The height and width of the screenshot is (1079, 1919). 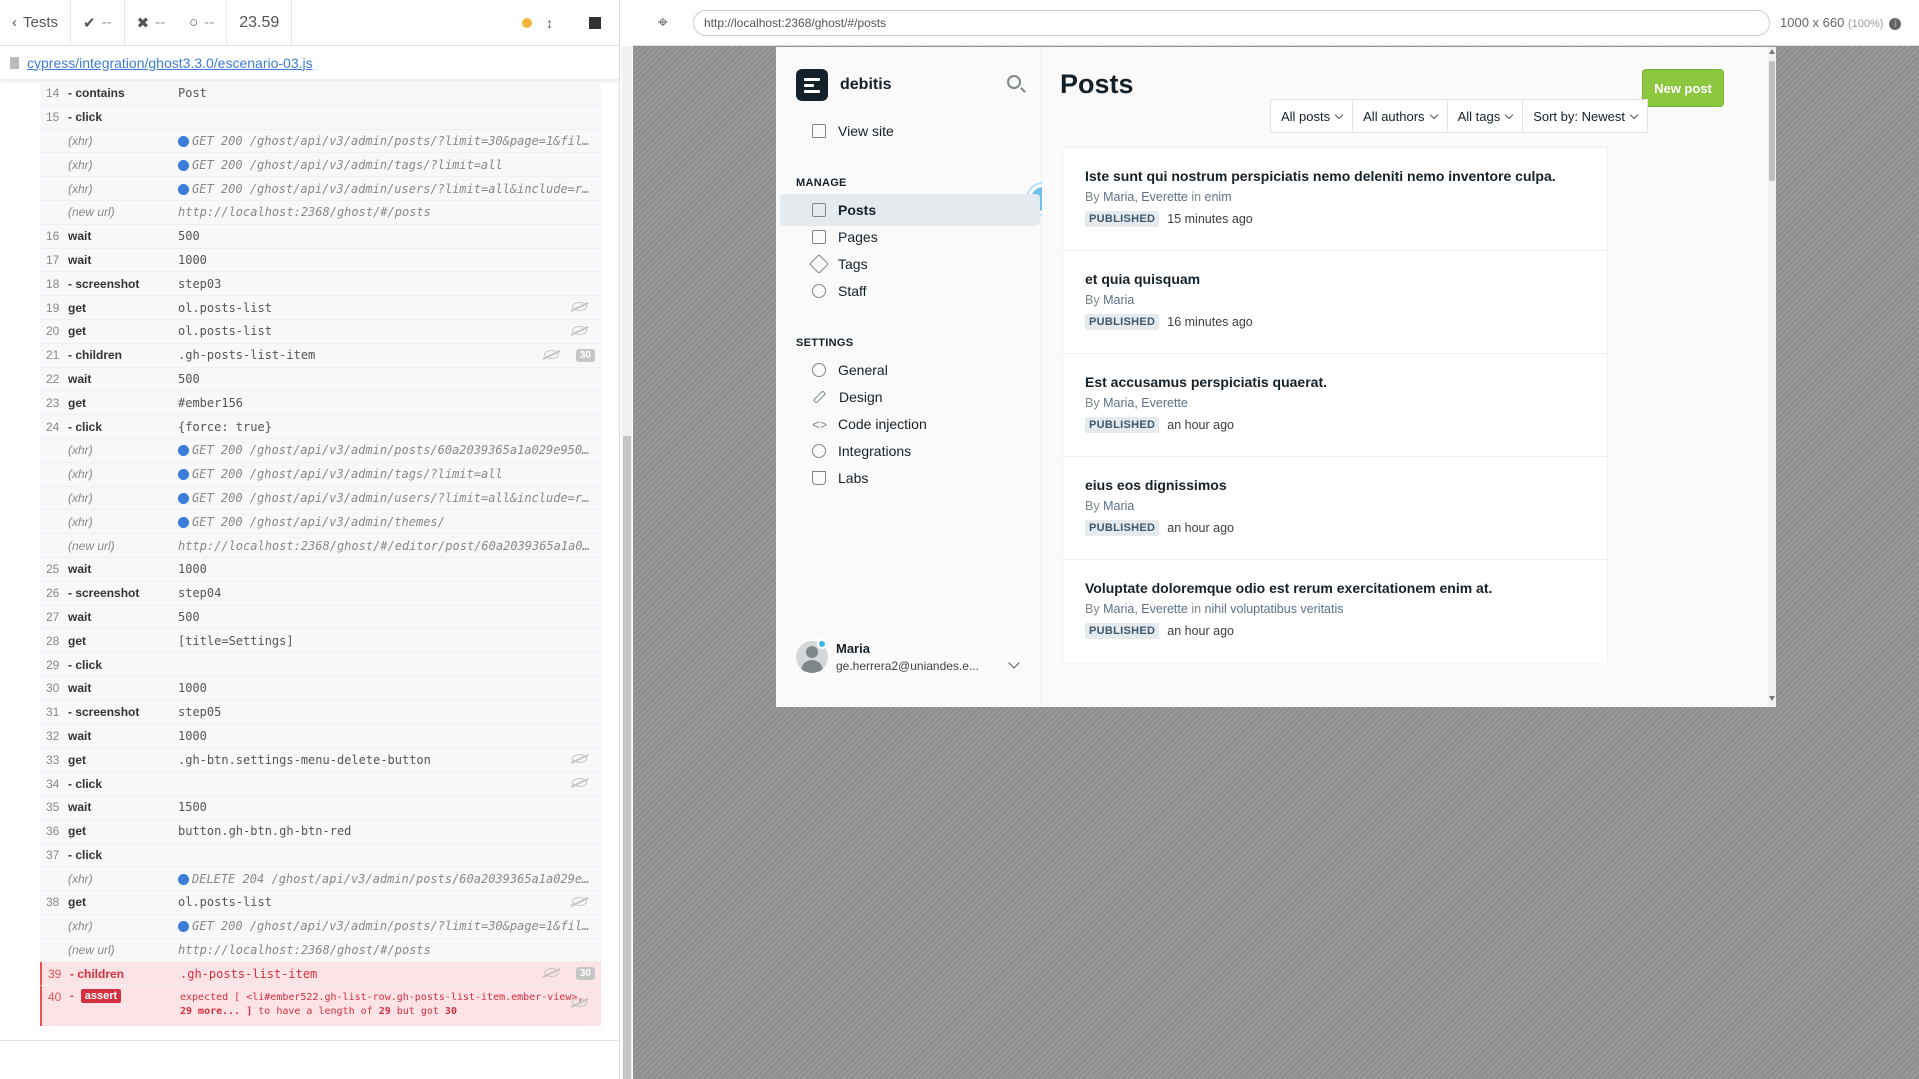 I want to click on xhr-log-row: (xhr) GET 200 /ghost/api/v3/admin/themes/, so click(x=320, y=522).